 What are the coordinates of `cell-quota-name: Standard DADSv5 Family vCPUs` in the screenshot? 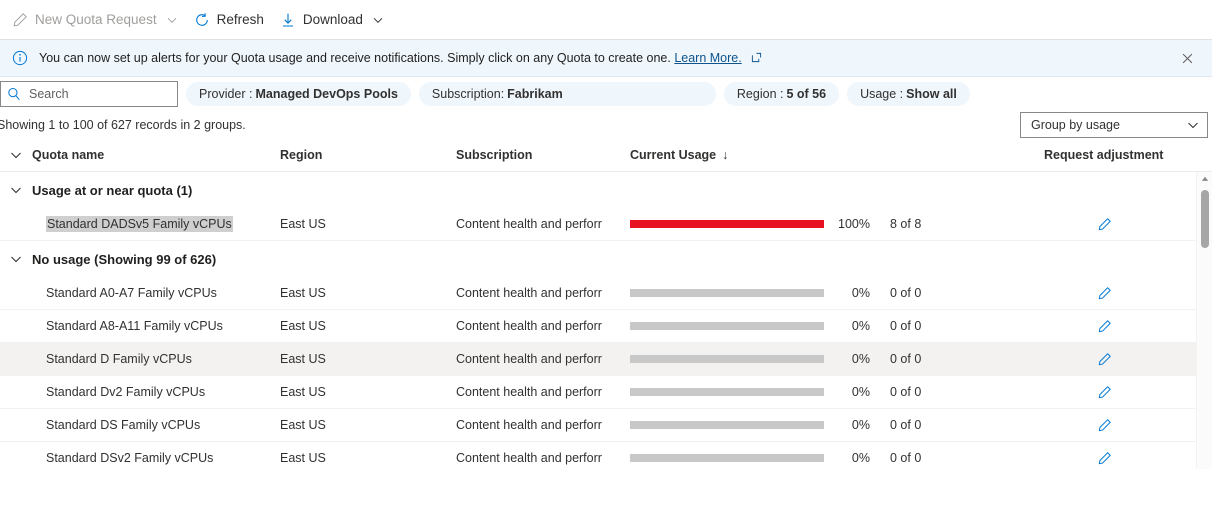 It's located at (156, 224).